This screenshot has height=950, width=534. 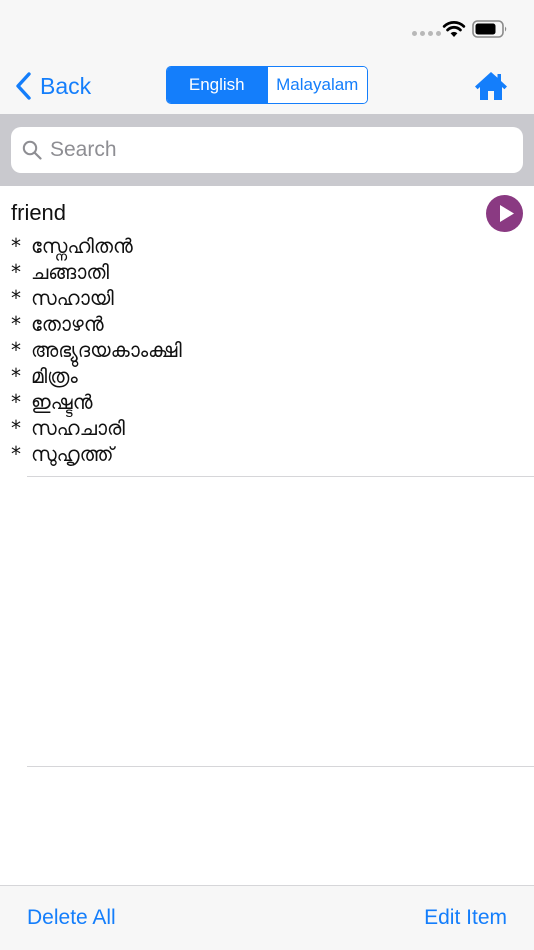 I want to click on meaning-item: * ഇഷ്ടൻ, so click(x=52, y=402).